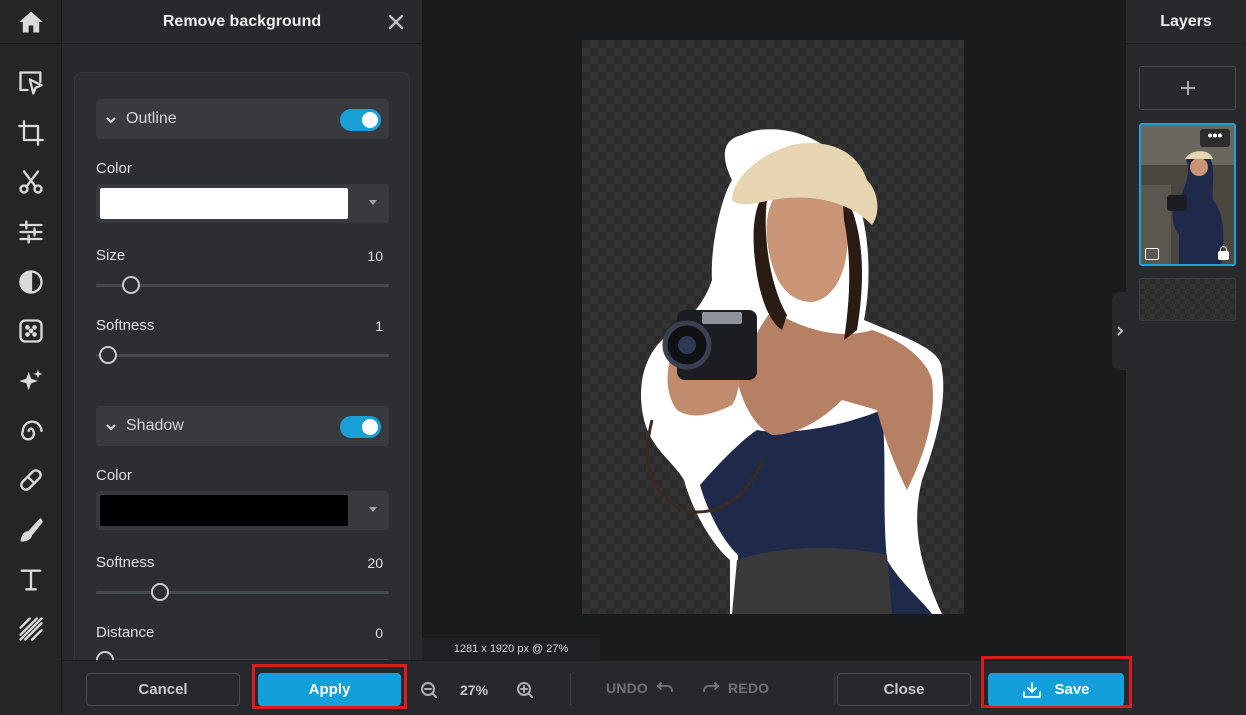  I want to click on shadow-distance-label: Distance, so click(125, 632).